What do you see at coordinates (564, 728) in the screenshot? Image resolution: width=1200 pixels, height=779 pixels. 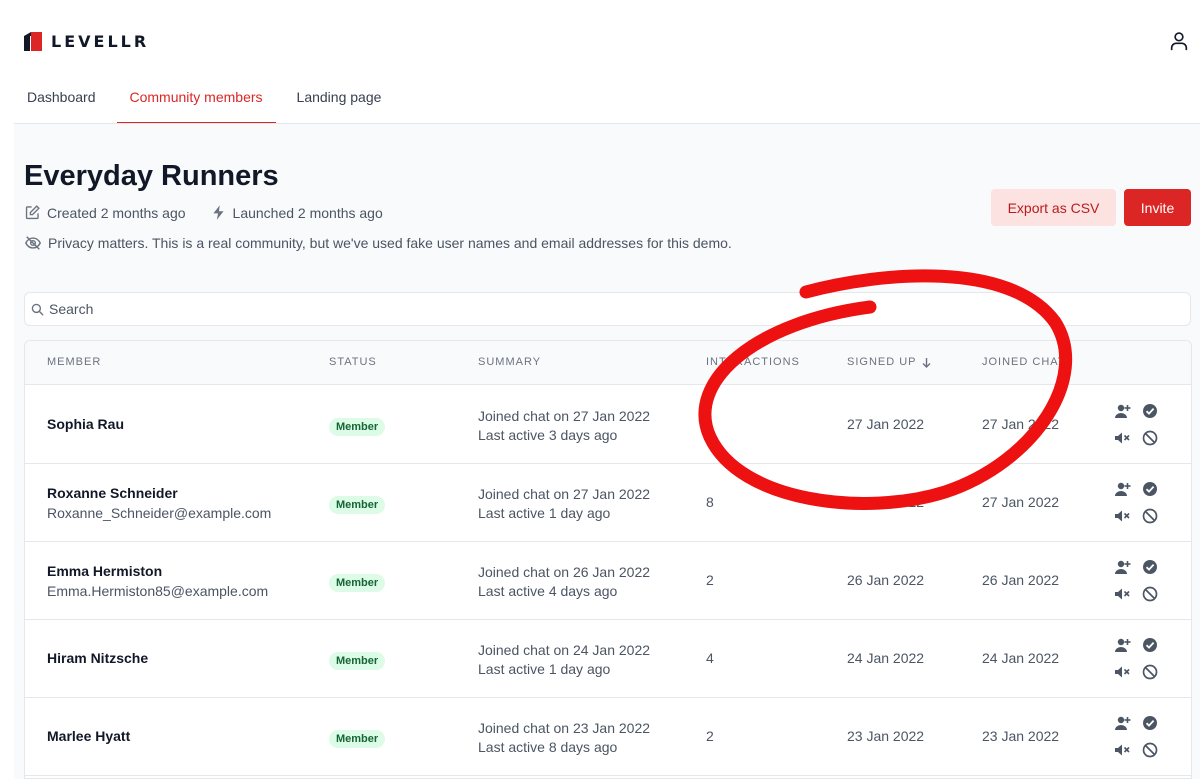 I see `summary-joined: Joined chat on 23 Jan 2022` at bounding box center [564, 728].